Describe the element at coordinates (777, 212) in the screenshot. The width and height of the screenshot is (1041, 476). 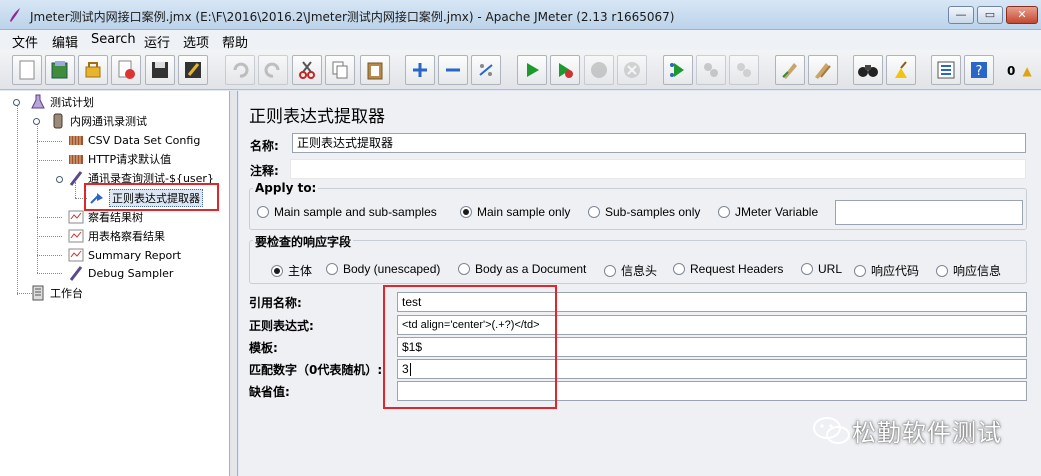
I see `radio-label: JMeter Variable` at that location.